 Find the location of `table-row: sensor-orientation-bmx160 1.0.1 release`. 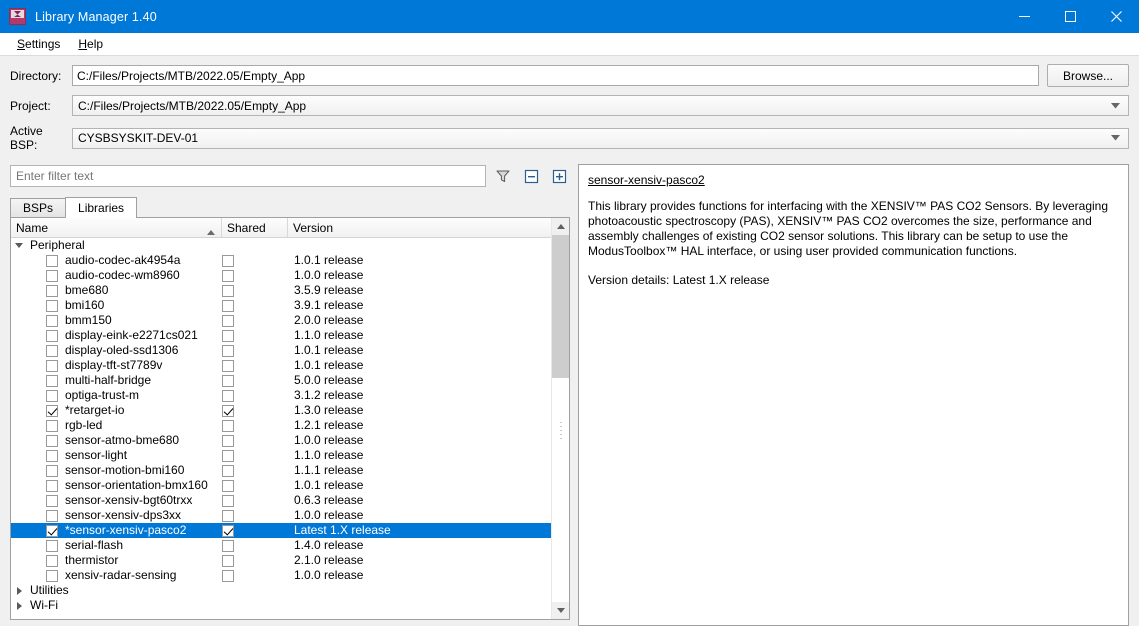

table-row: sensor-orientation-bmx160 1.0.1 release is located at coordinates (290, 485).